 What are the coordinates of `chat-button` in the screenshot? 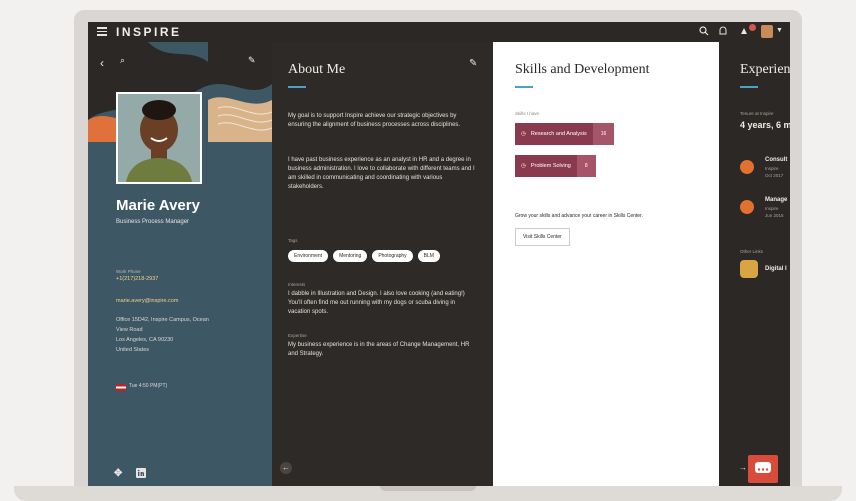 It's located at (763, 469).